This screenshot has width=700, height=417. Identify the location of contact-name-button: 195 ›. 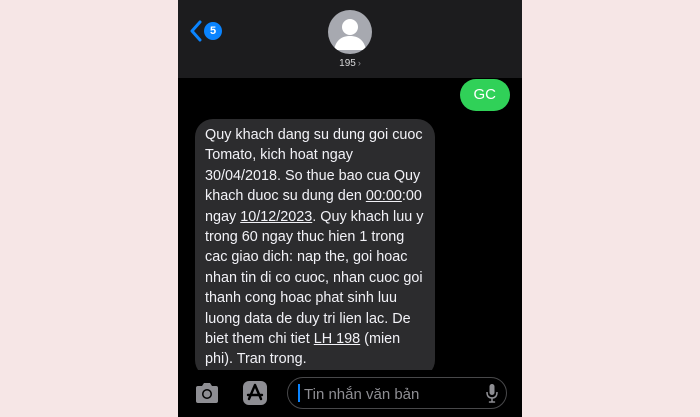
(350, 63).